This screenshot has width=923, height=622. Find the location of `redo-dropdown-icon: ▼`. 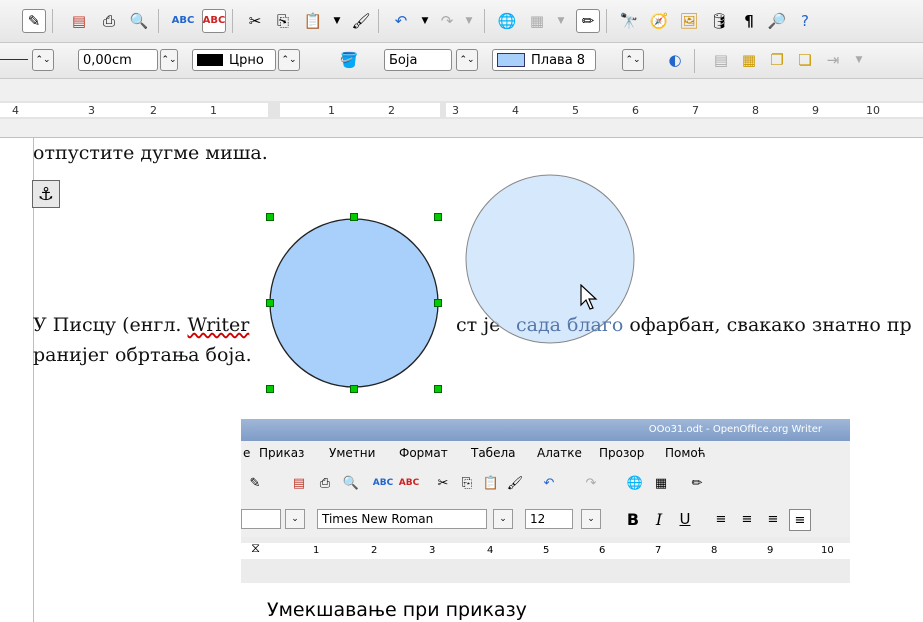

redo-dropdown-icon: ▼ is located at coordinates (469, 21).